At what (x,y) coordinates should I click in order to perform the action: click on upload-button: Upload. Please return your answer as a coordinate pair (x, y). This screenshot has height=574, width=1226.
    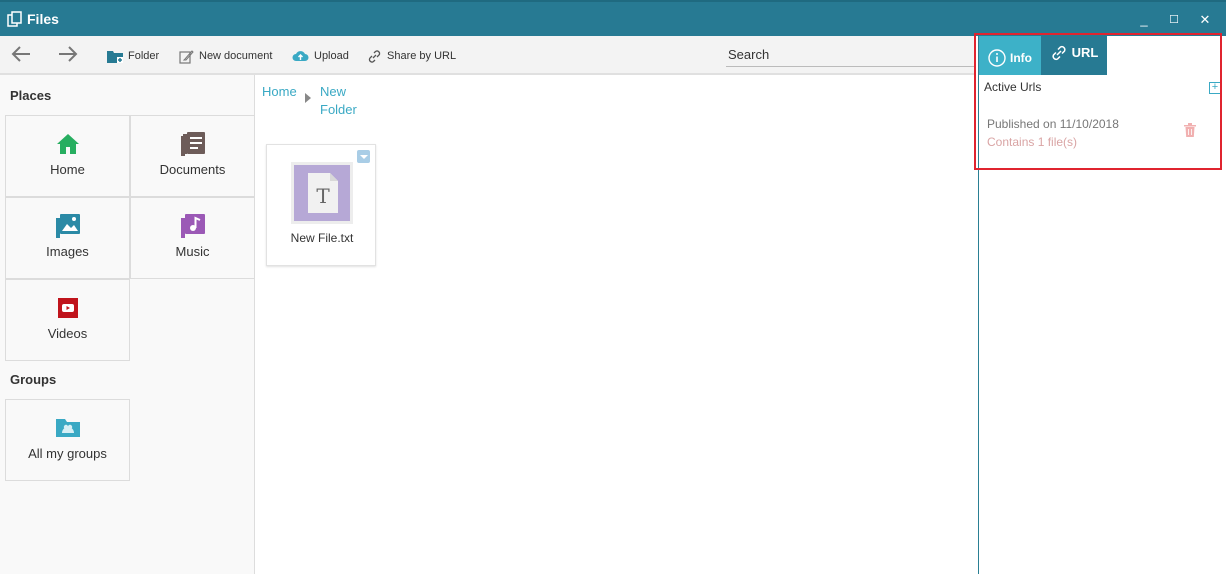
    Looking at the image, I should click on (320, 56).